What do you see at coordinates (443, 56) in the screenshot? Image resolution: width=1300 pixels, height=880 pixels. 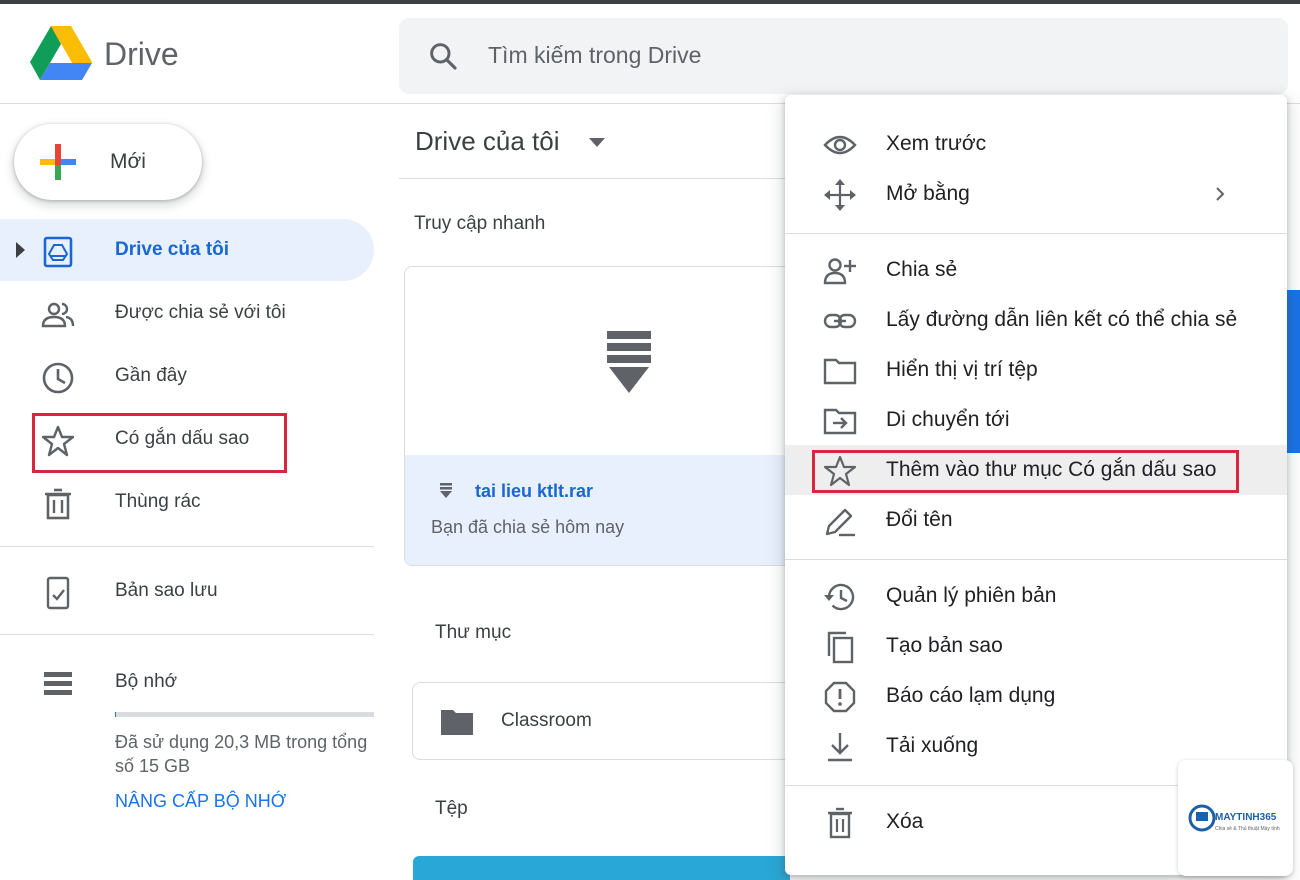 I see `search-icon` at bounding box center [443, 56].